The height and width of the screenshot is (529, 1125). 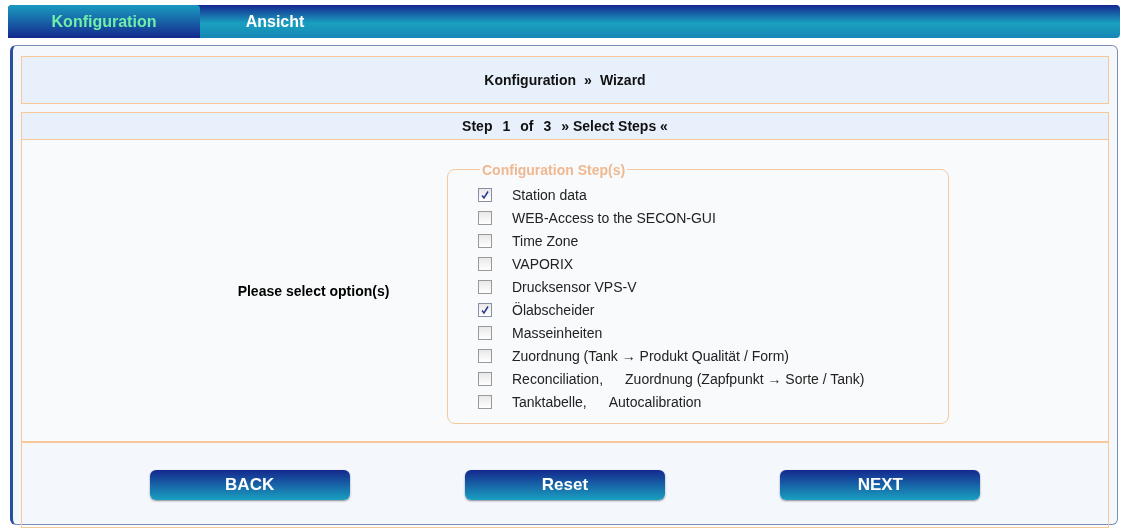 I want to click on breadcrumb-text: Konfiguration, so click(x=530, y=80).